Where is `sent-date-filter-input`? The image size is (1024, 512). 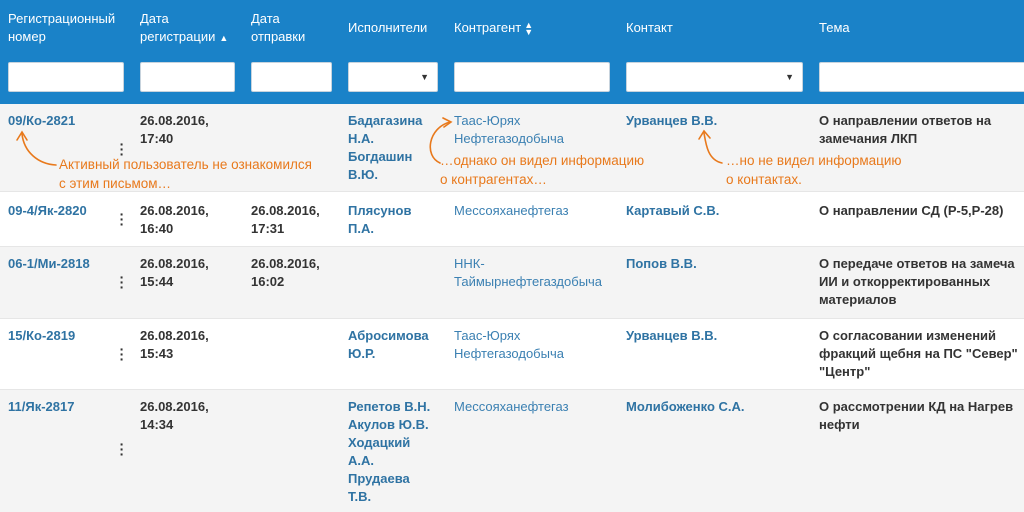 sent-date-filter-input is located at coordinates (291, 77).